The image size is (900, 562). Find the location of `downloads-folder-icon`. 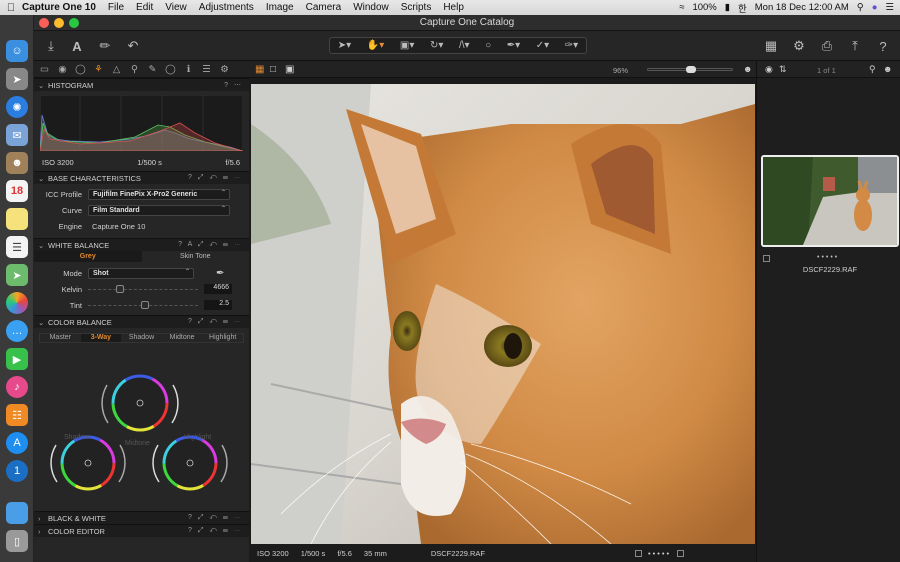

downloads-folder-icon is located at coordinates (17, 513).